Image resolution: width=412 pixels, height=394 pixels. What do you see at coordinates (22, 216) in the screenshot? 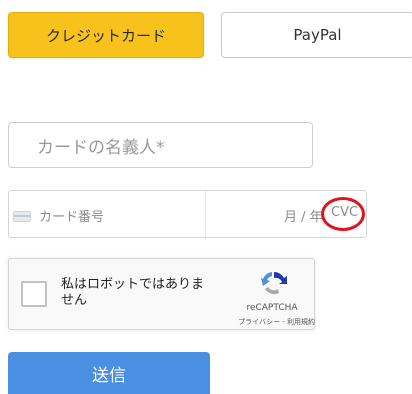
I see `credit-card-icon` at bounding box center [22, 216].